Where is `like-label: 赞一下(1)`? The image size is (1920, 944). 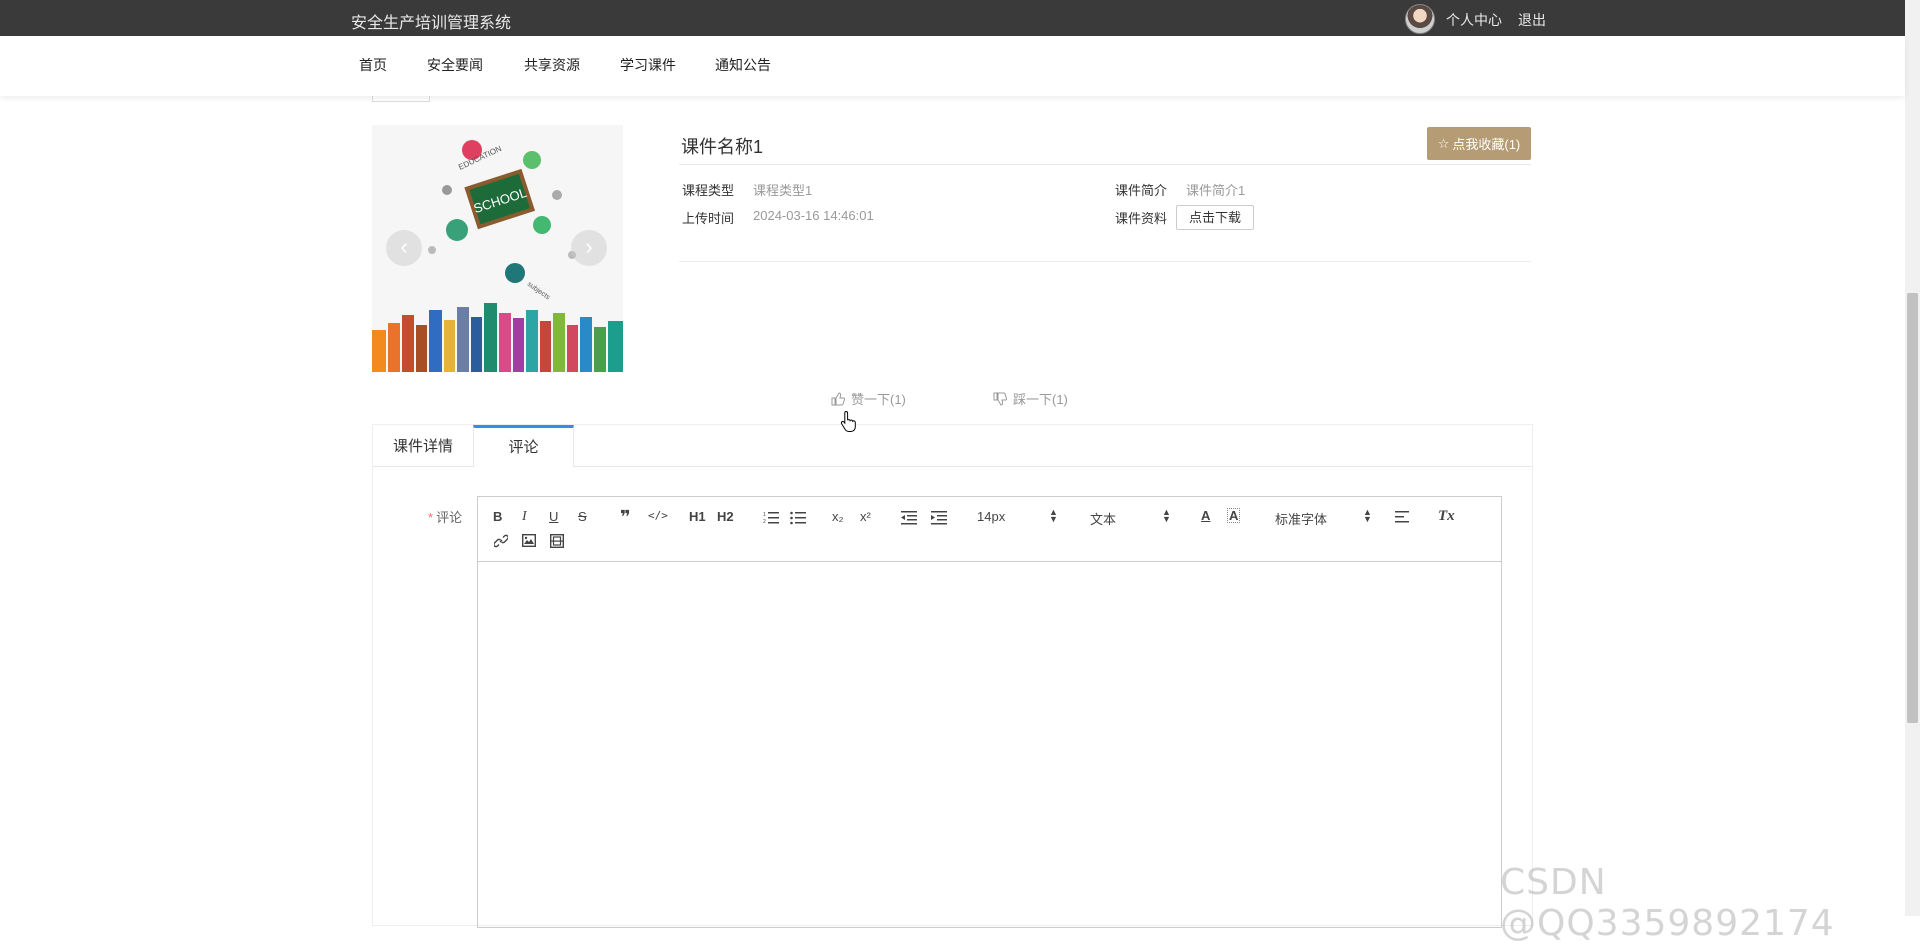 like-label: 赞一下(1) is located at coordinates (878, 399).